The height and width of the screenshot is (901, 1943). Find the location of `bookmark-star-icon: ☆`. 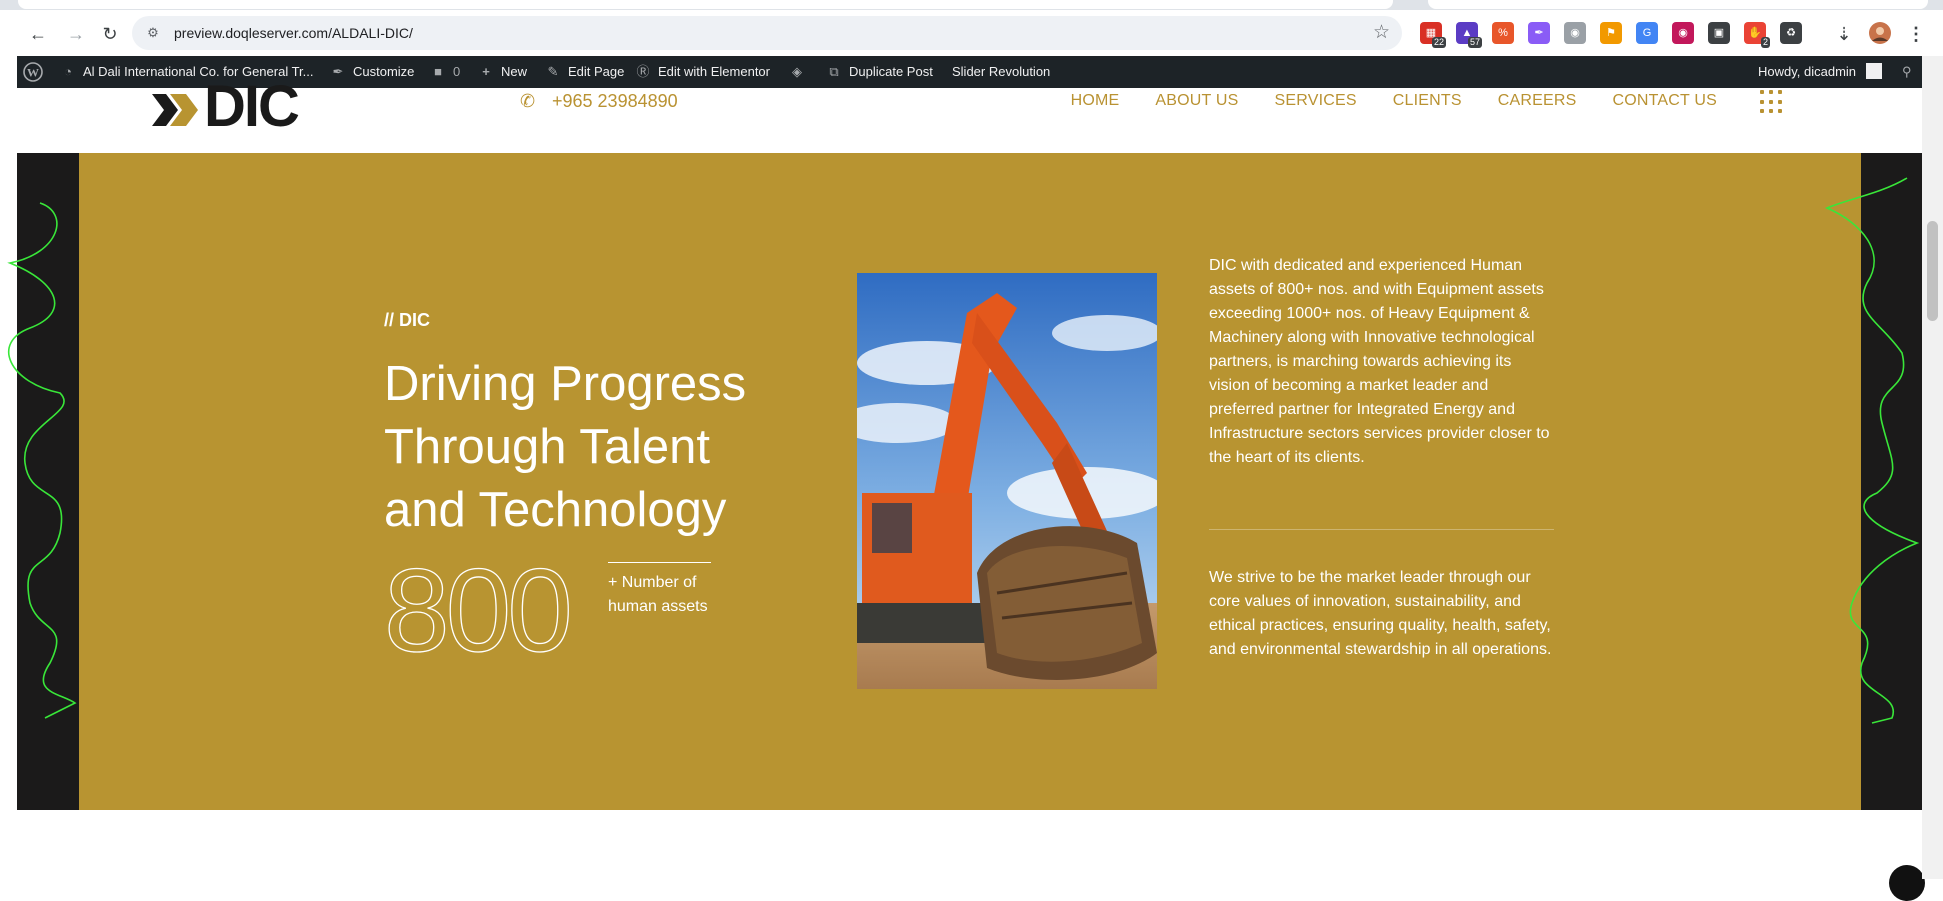

bookmark-star-icon: ☆ is located at coordinates (1381, 33).